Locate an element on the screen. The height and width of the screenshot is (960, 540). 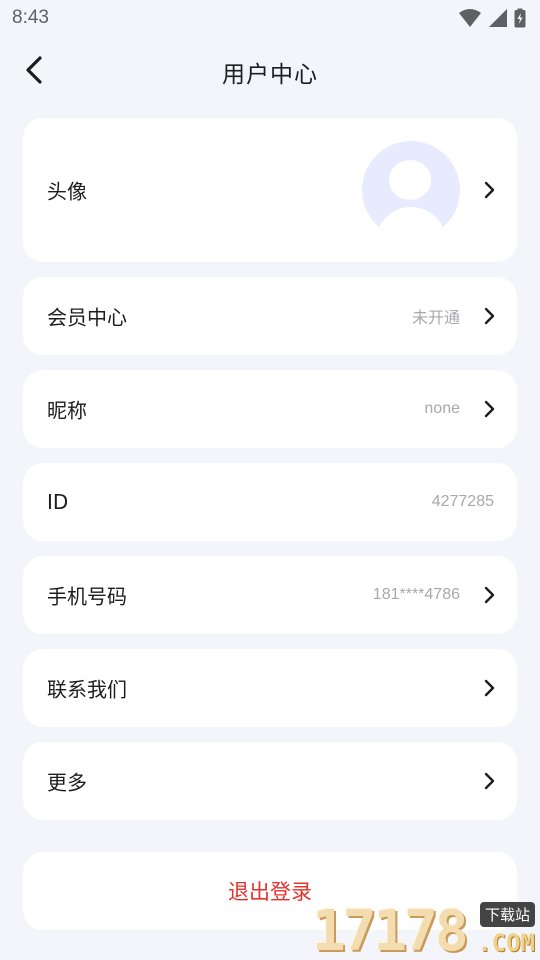
more-row: 更多 is located at coordinates (270, 781).